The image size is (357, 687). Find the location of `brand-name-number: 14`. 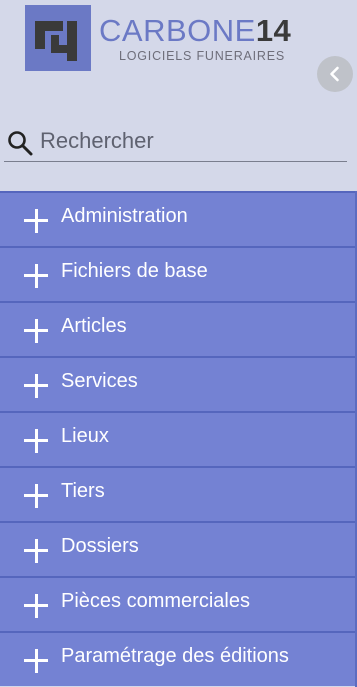

brand-name-number: 14 is located at coordinates (273, 30).